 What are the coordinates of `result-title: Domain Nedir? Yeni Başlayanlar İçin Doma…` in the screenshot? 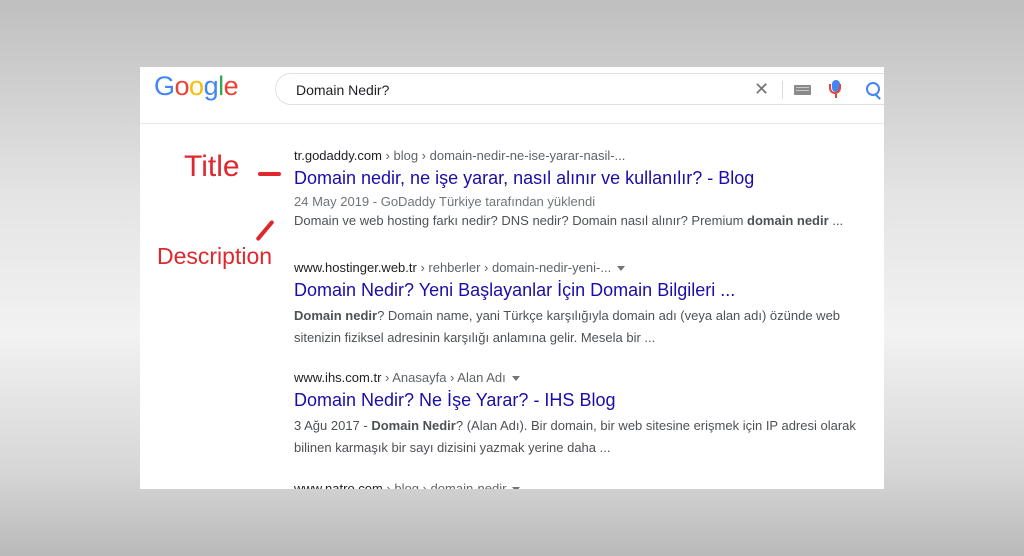 It's located at (584, 290).